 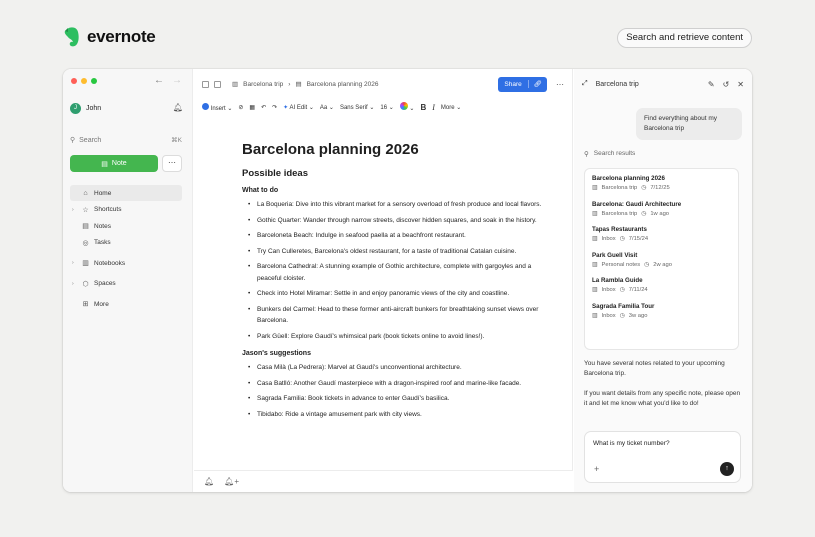 What do you see at coordinates (585, 84) in the screenshot?
I see `expand-panel-icon: ⤢` at bounding box center [585, 84].